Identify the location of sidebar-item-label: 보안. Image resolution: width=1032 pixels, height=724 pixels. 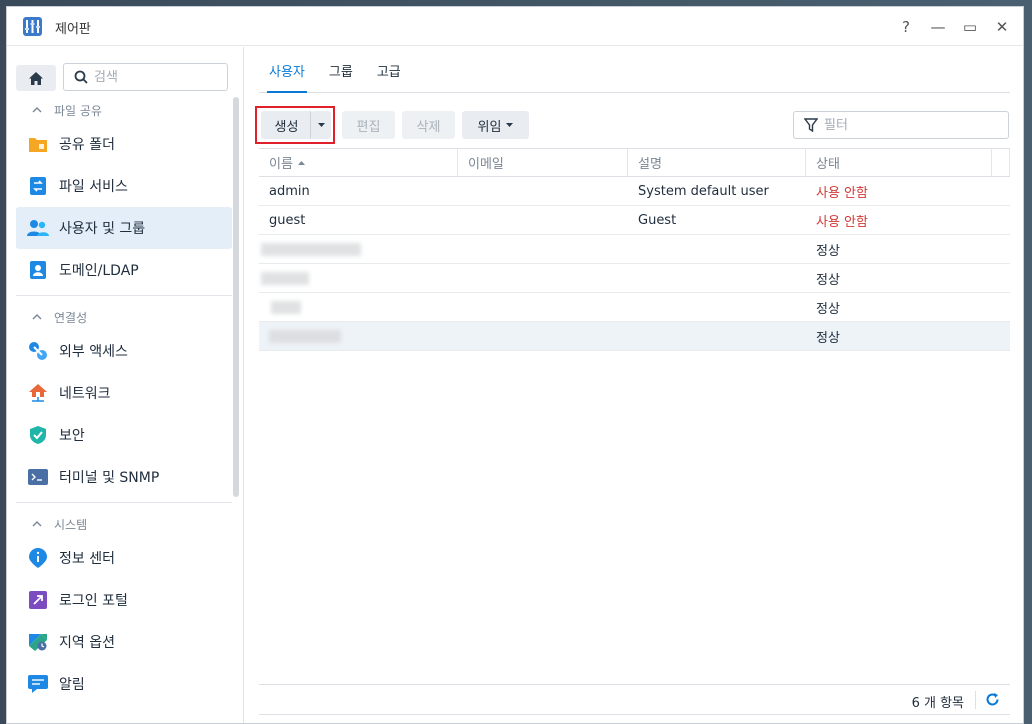
(72, 436).